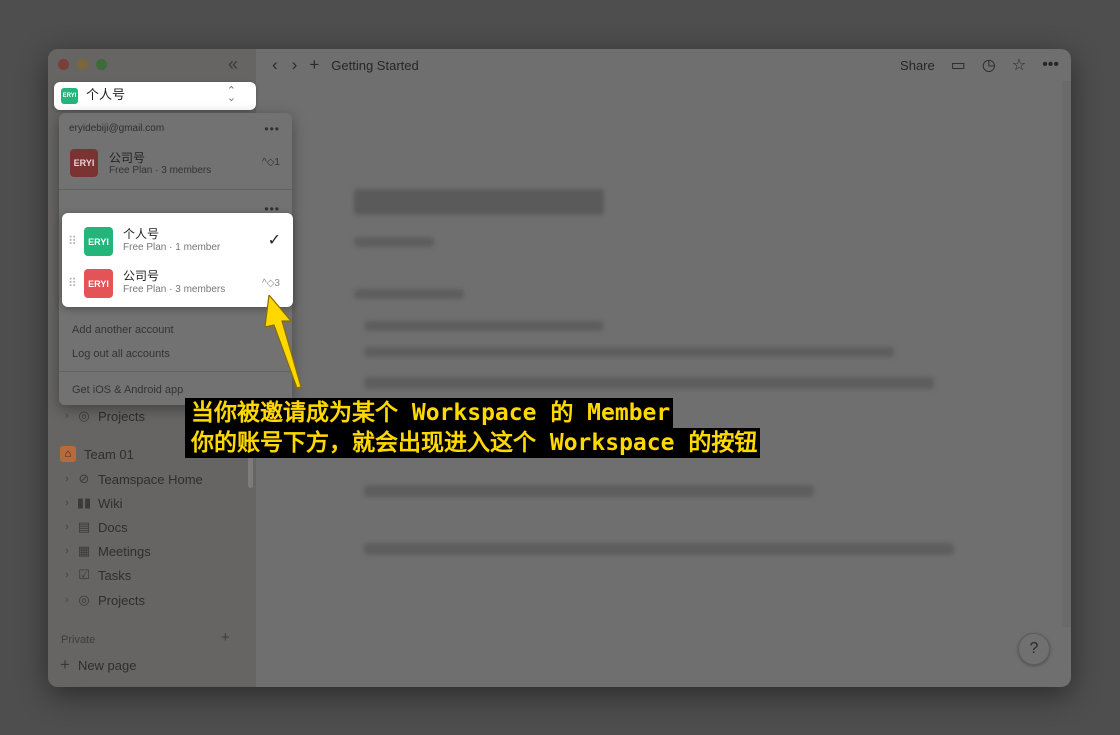  What do you see at coordinates (115, 575) in the screenshot?
I see `sidebar-item-label: Tasks` at bounding box center [115, 575].